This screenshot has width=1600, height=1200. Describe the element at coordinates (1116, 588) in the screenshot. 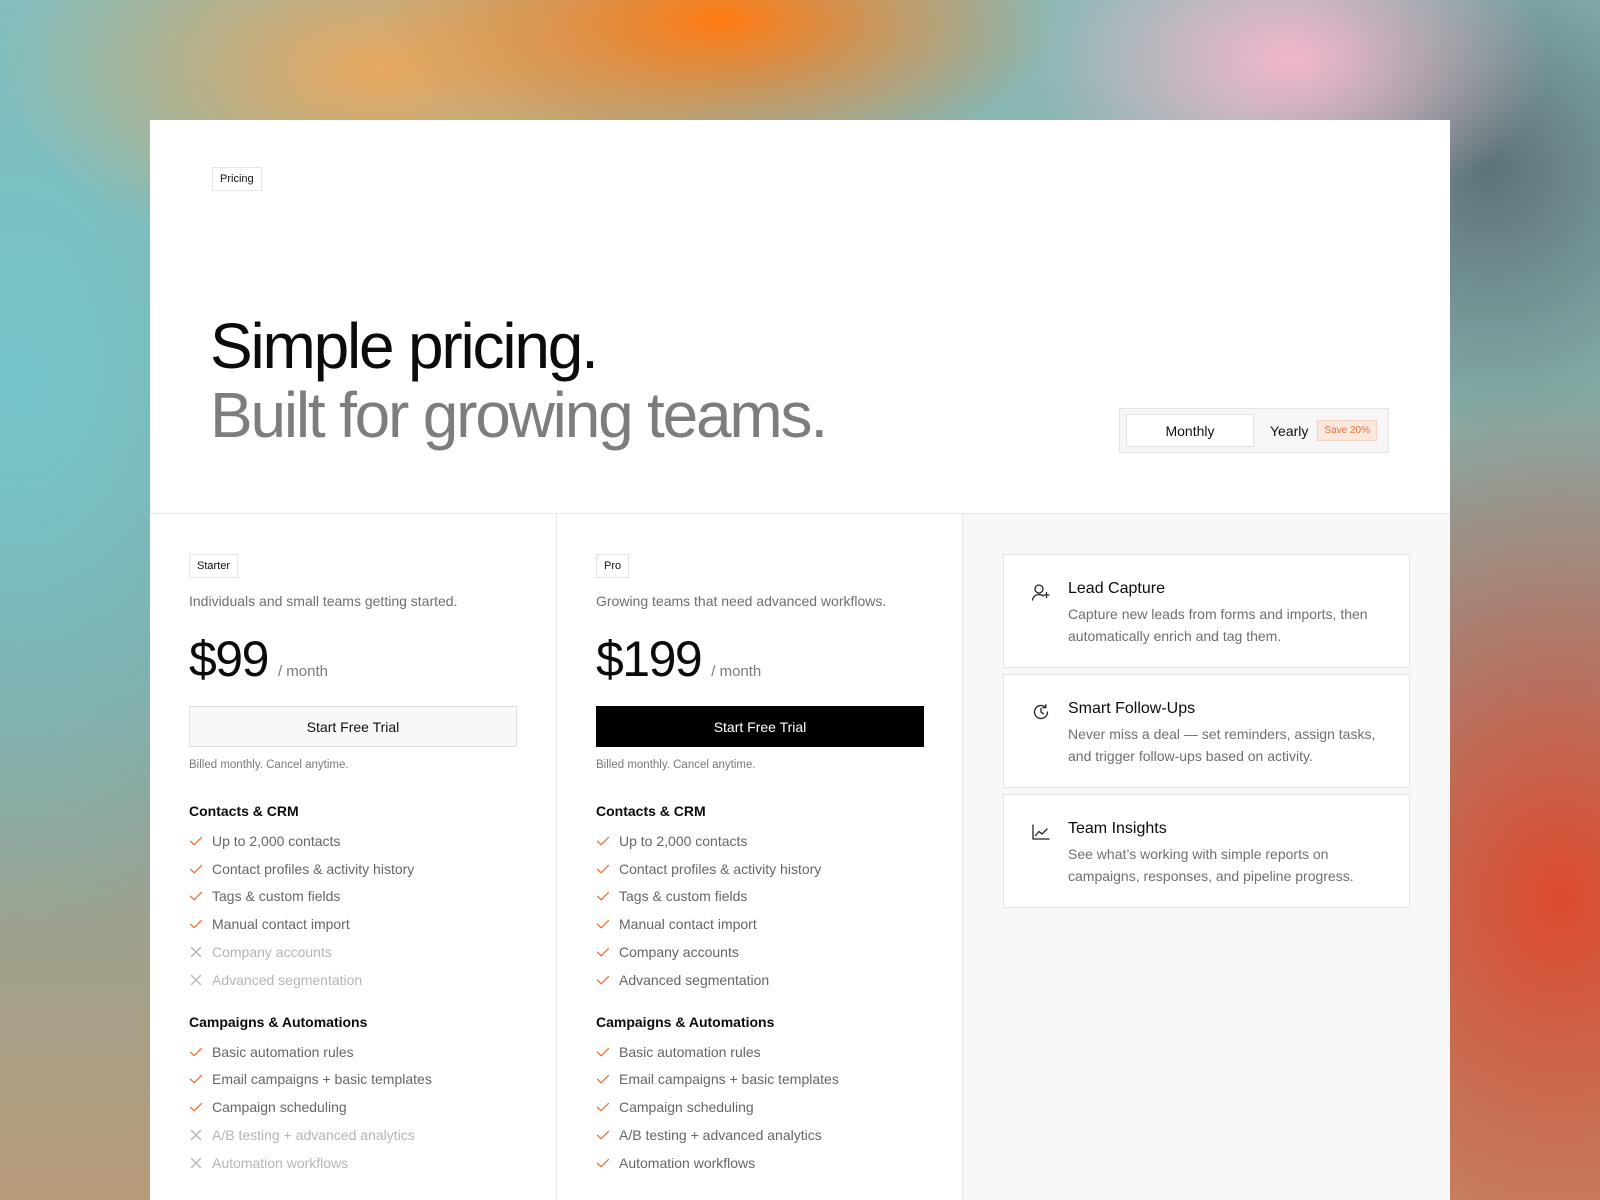

I see `highlight-title: Lead Capture` at that location.